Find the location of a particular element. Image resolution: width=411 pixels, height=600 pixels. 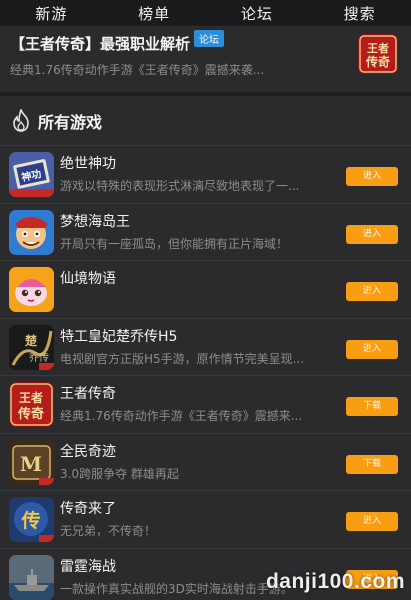

list-item: 梦想海岛王 开局只有一座孤岛，但你能拥有正片海域！ 进入 is located at coordinates (205, 232).